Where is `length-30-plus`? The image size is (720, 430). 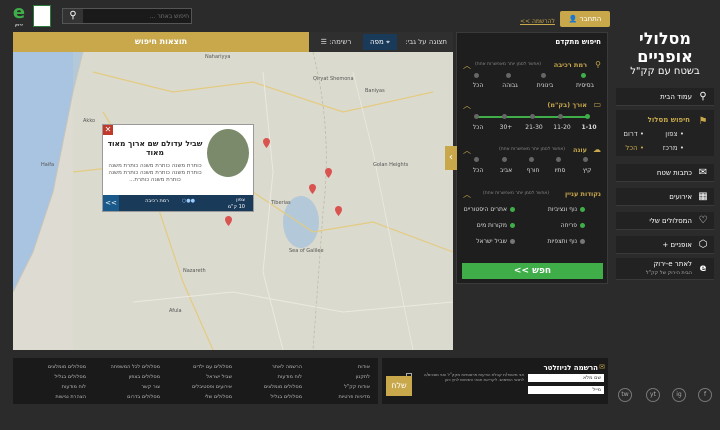
length-30-plus is located at coordinates (504, 116).